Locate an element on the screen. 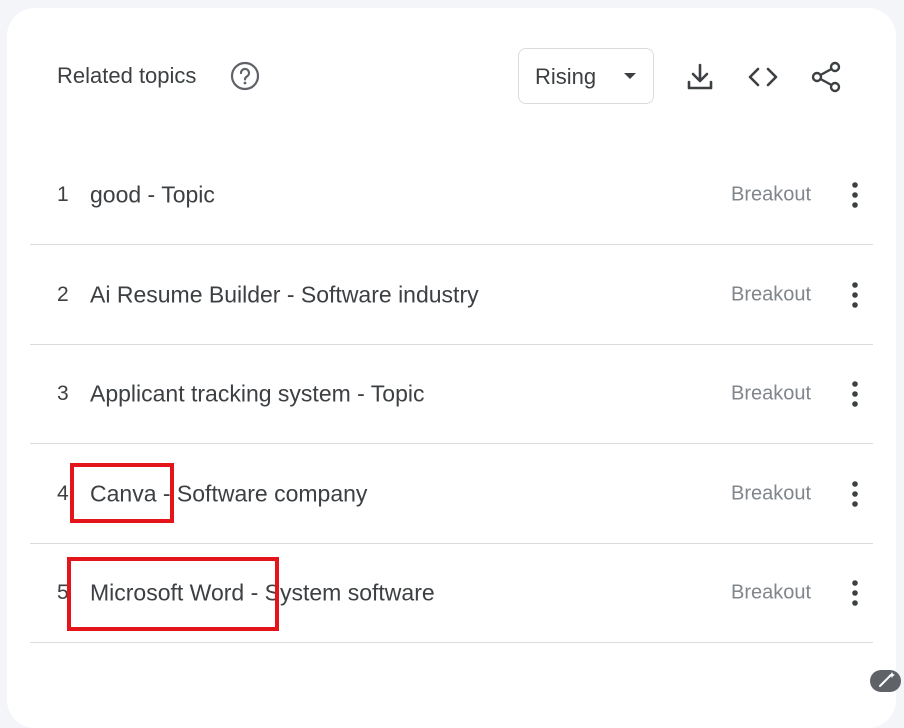 This screenshot has height=728, width=904. magic-wand-button is located at coordinates (885, 681).